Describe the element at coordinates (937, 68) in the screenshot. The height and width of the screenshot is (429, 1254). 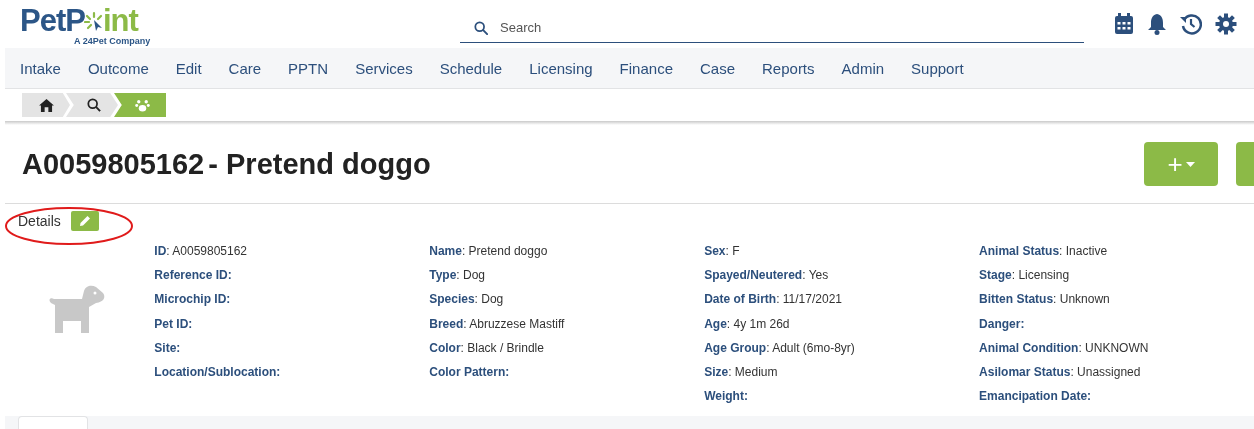
I see `nav-link: Support` at that location.